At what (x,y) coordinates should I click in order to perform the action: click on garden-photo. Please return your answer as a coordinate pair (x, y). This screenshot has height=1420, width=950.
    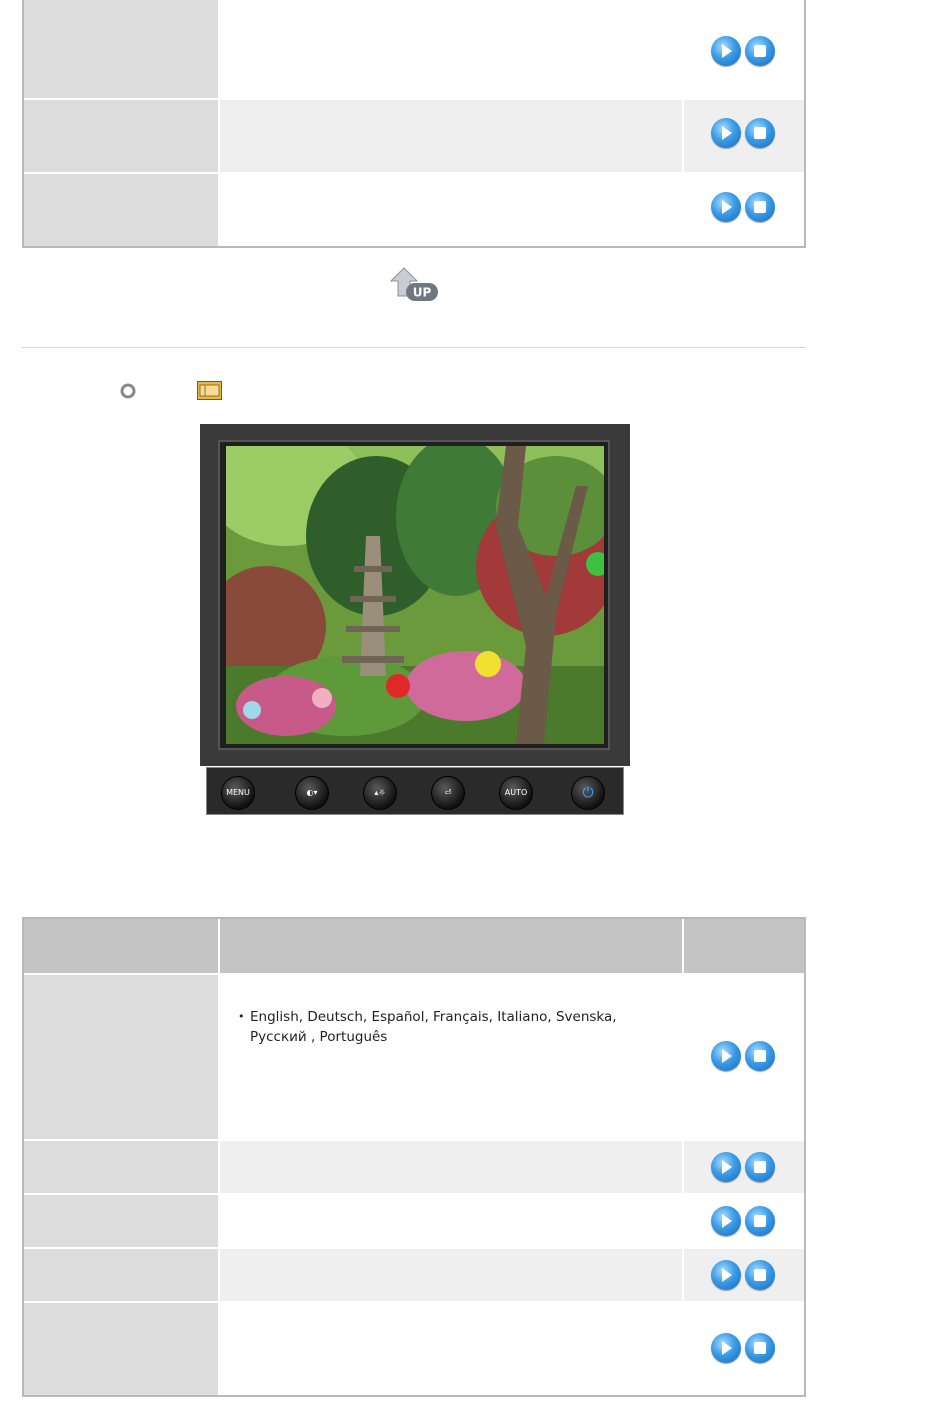
    Looking at the image, I should click on (415, 595).